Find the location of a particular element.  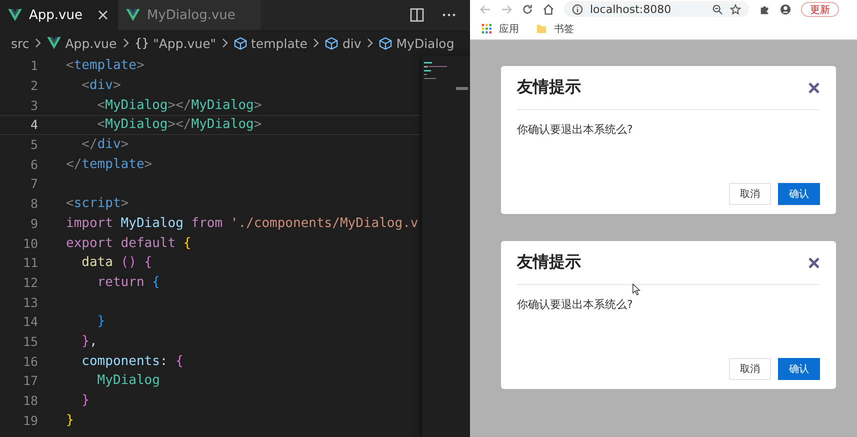

line-number: 5 is located at coordinates (33, 144).